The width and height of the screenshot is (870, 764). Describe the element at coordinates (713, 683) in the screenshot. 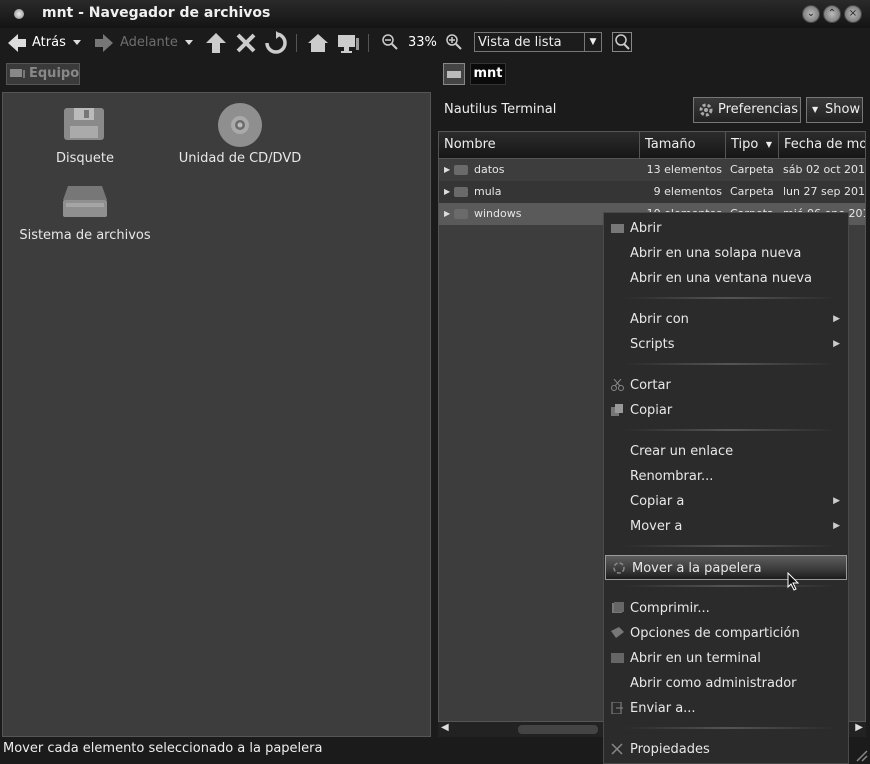

I see `menu-item-label: Abrir como administrador` at that location.